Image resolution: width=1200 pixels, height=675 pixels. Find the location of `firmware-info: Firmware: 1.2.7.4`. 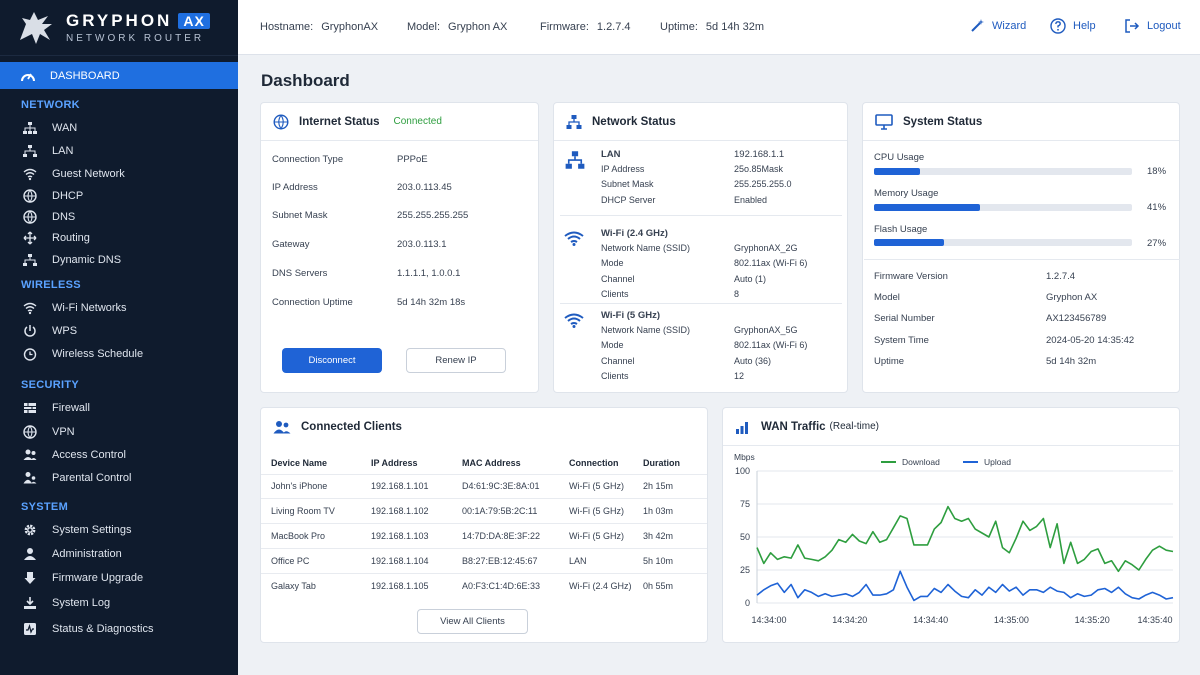

firmware-info: Firmware: 1.2.7.4 is located at coordinates (585, 27).